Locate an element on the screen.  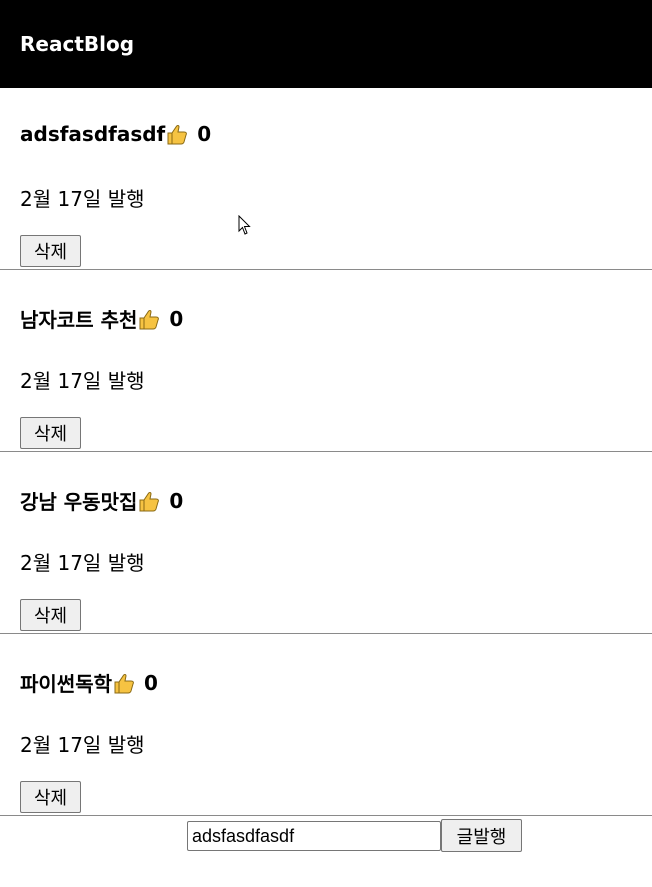
post-title-text: adsfasdfasdf is located at coordinates (92, 134).